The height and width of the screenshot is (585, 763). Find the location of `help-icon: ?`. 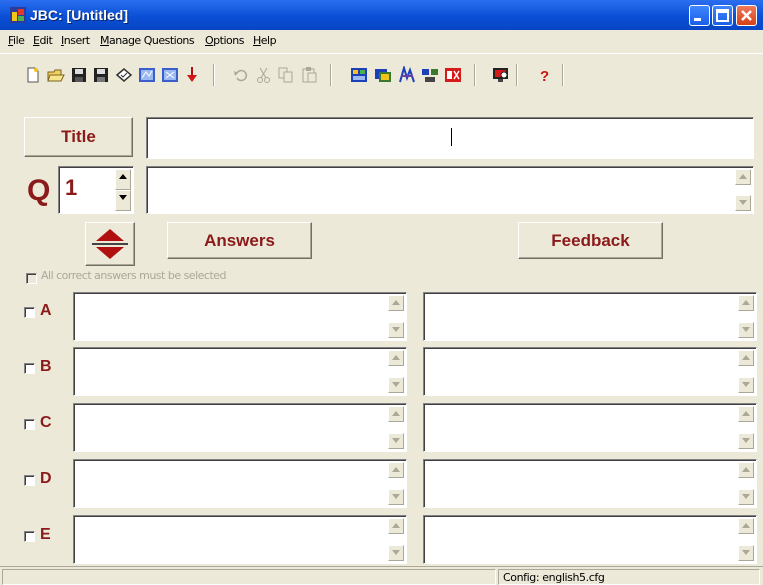

help-icon: ? is located at coordinates (544, 75).